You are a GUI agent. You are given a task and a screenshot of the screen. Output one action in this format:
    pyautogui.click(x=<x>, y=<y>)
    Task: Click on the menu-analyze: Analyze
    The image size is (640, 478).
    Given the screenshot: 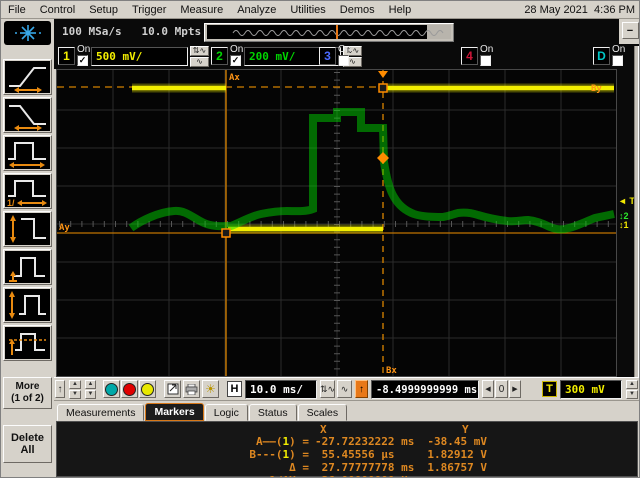 What is the action you would take?
    pyautogui.click(x=256, y=10)
    